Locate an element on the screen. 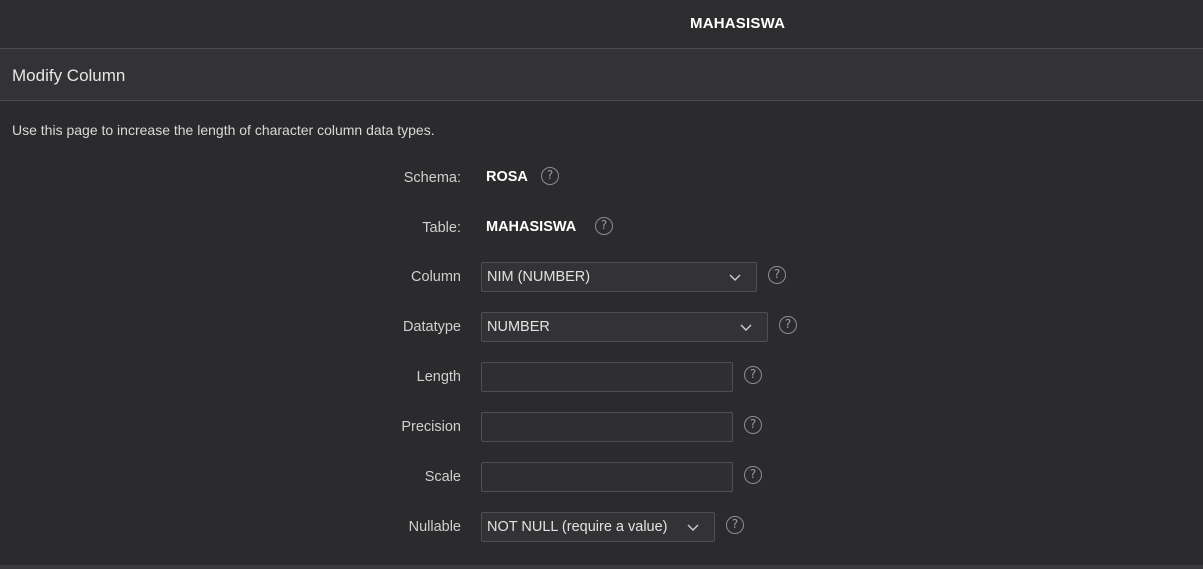  datatype-row: Datatype NUMBER ? is located at coordinates (601, 327).